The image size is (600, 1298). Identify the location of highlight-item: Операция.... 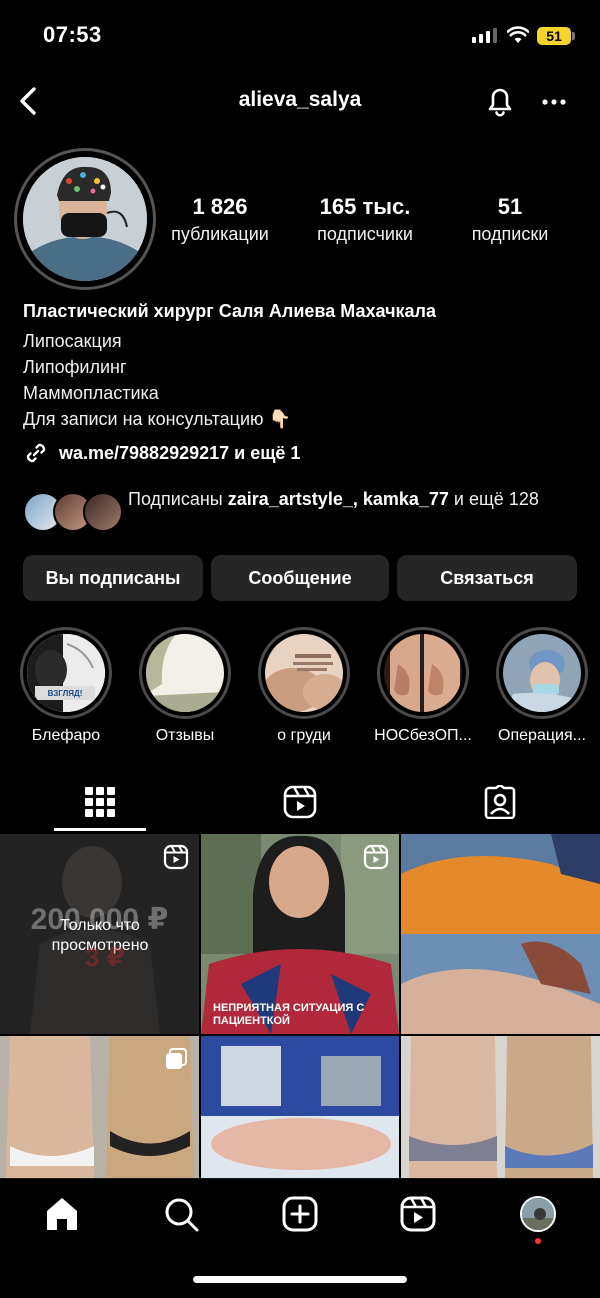
(542, 685).